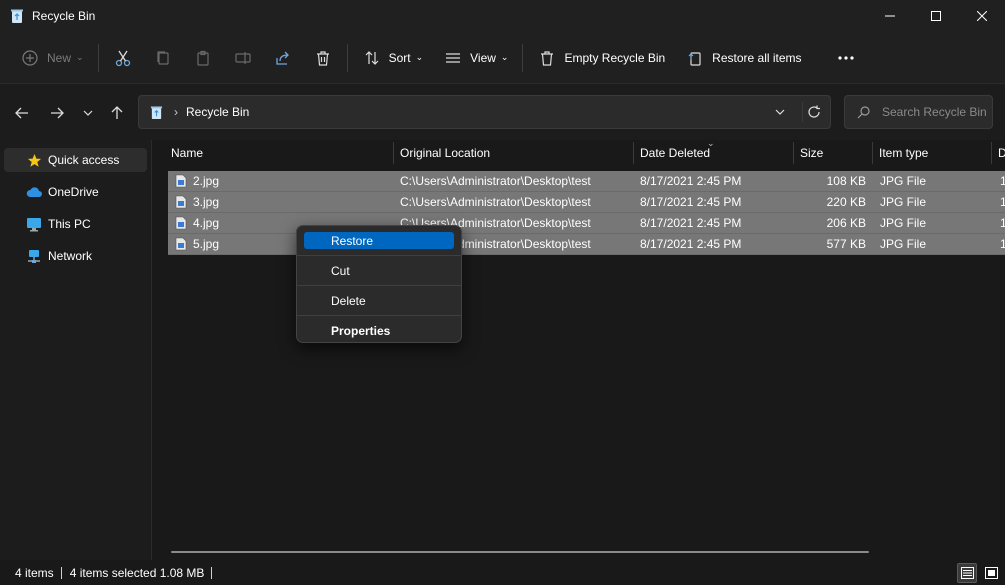 The height and width of the screenshot is (585, 1005). I want to click on recent-locations-button, so click(88, 113).